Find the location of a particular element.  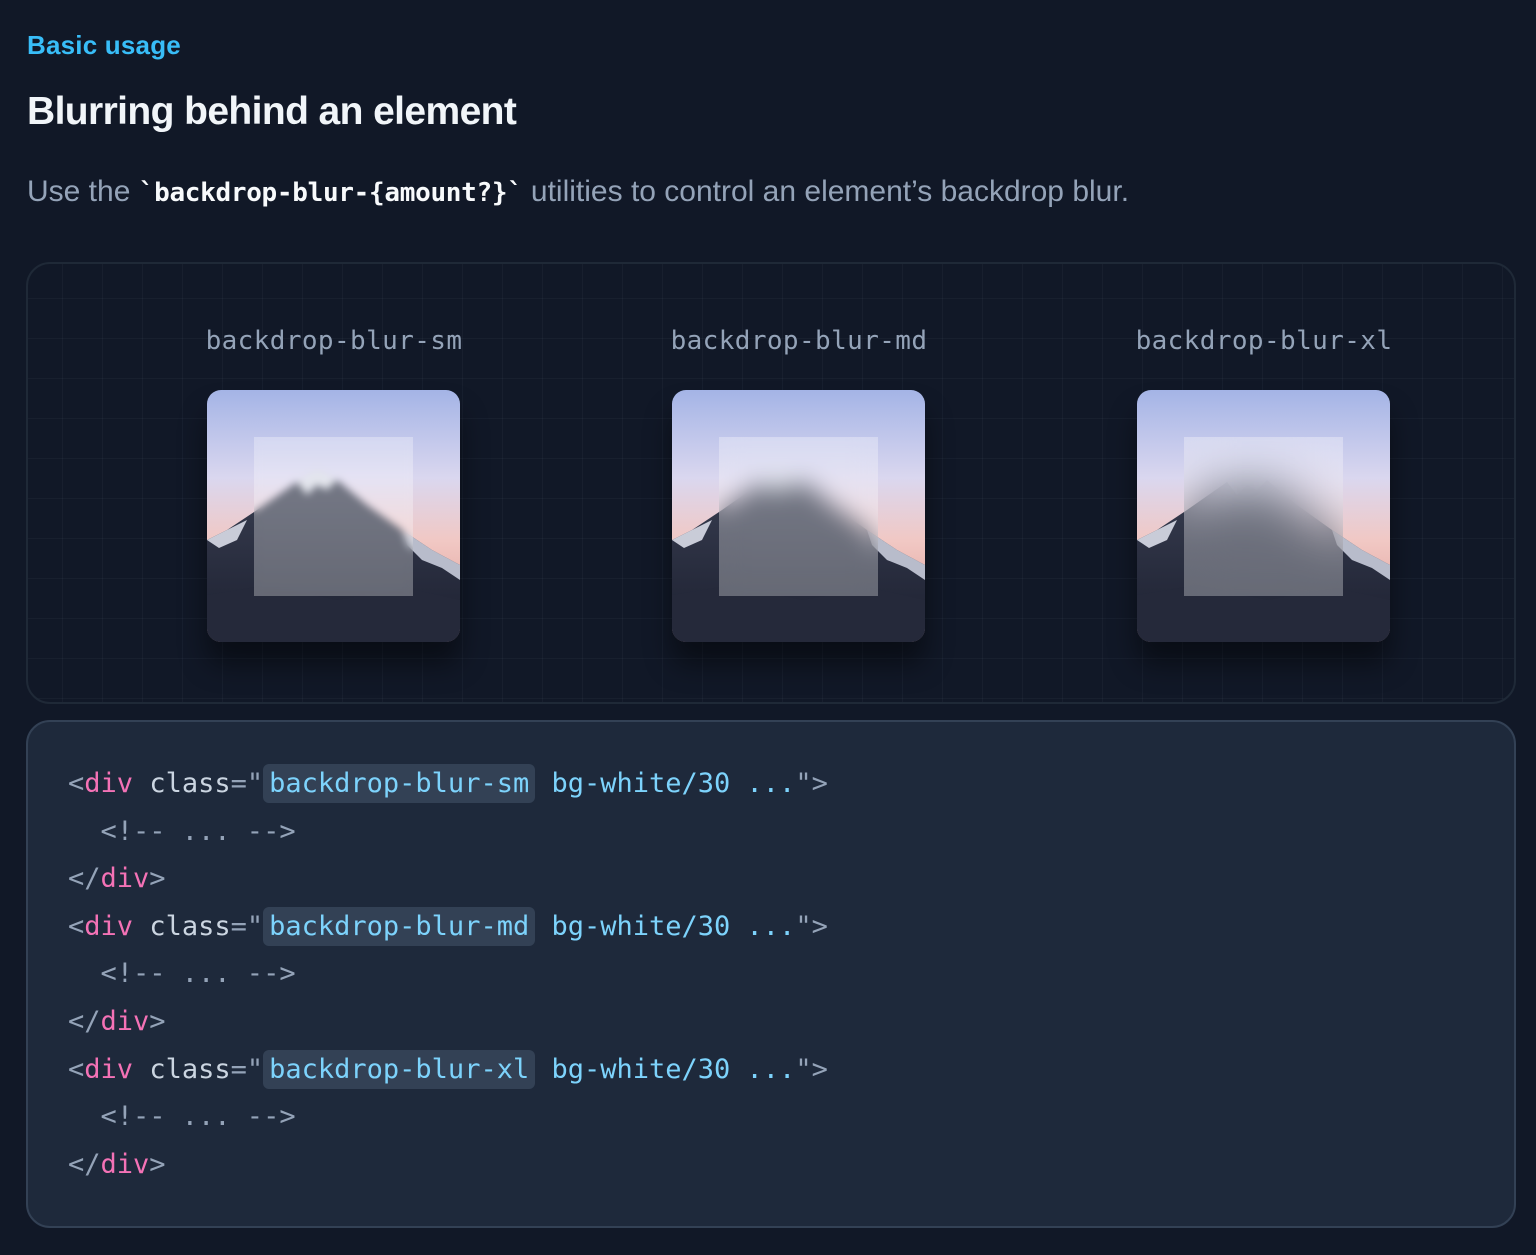

code-highlight: backdrop-blur-md is located at coordinates (399, 926).